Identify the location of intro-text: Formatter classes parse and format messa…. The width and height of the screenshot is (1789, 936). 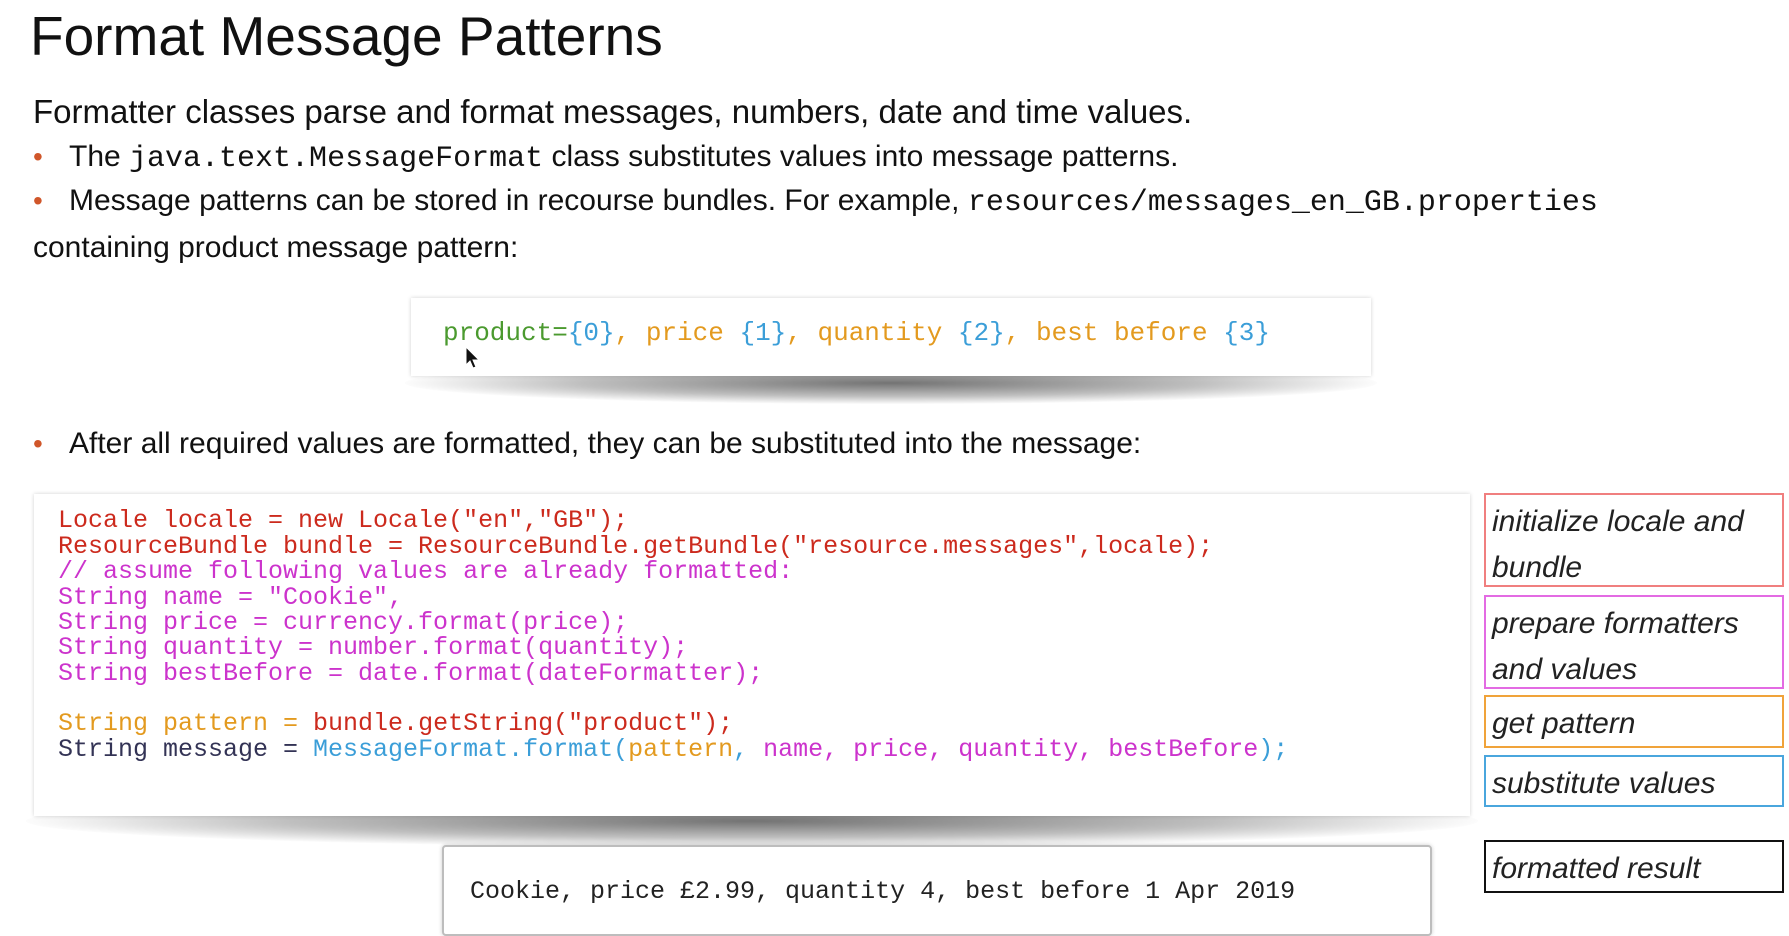
(613, 111).